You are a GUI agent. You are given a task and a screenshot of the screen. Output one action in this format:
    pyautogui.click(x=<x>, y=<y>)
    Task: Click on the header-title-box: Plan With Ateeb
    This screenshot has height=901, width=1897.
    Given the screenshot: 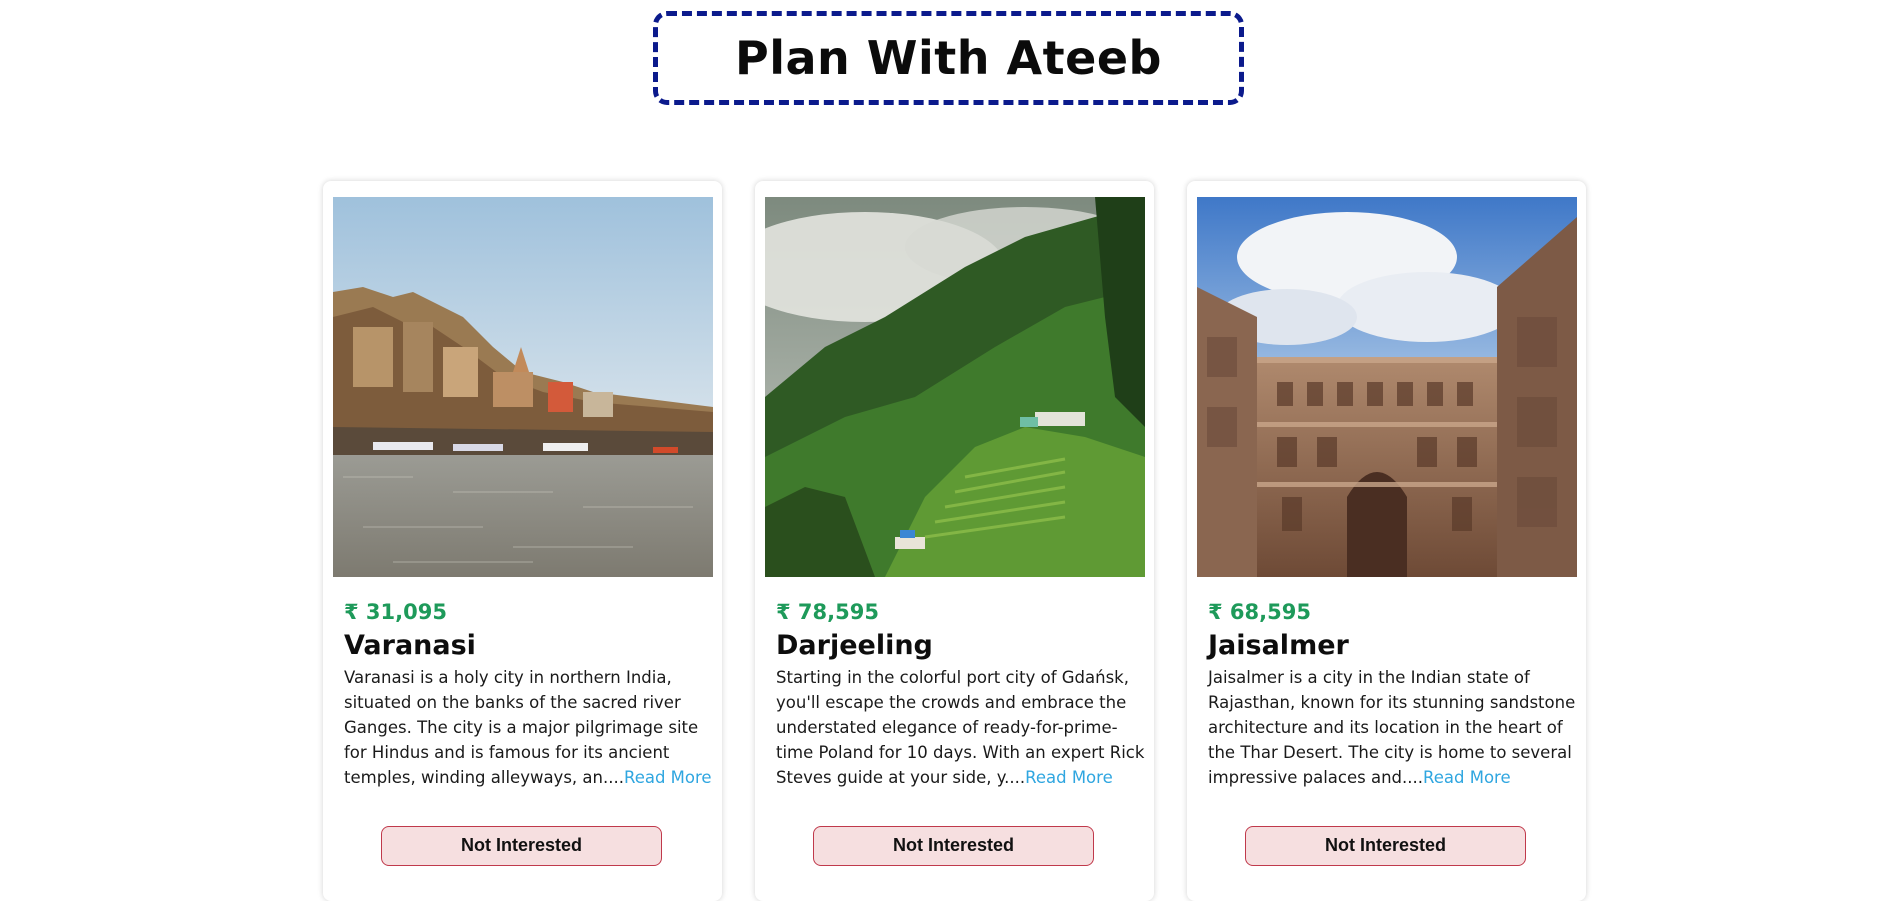 What is the action you would take?
    pyautogui.click(x=948, y=58)
    